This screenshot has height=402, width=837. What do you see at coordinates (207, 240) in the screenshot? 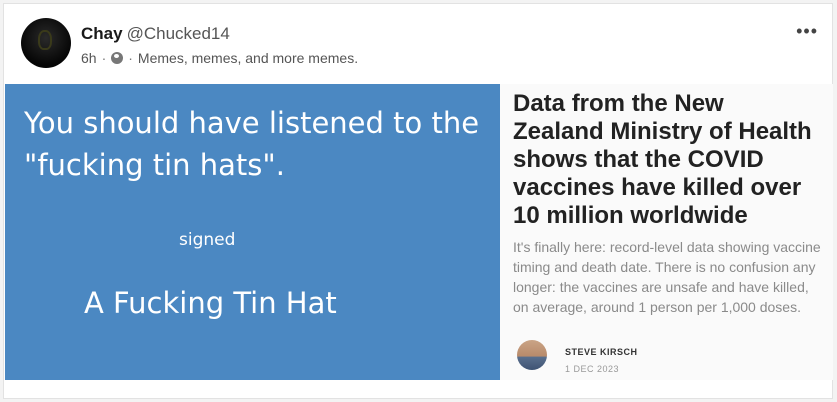
I see `meme-signed-text: signed` at bounding box center [207, 240].